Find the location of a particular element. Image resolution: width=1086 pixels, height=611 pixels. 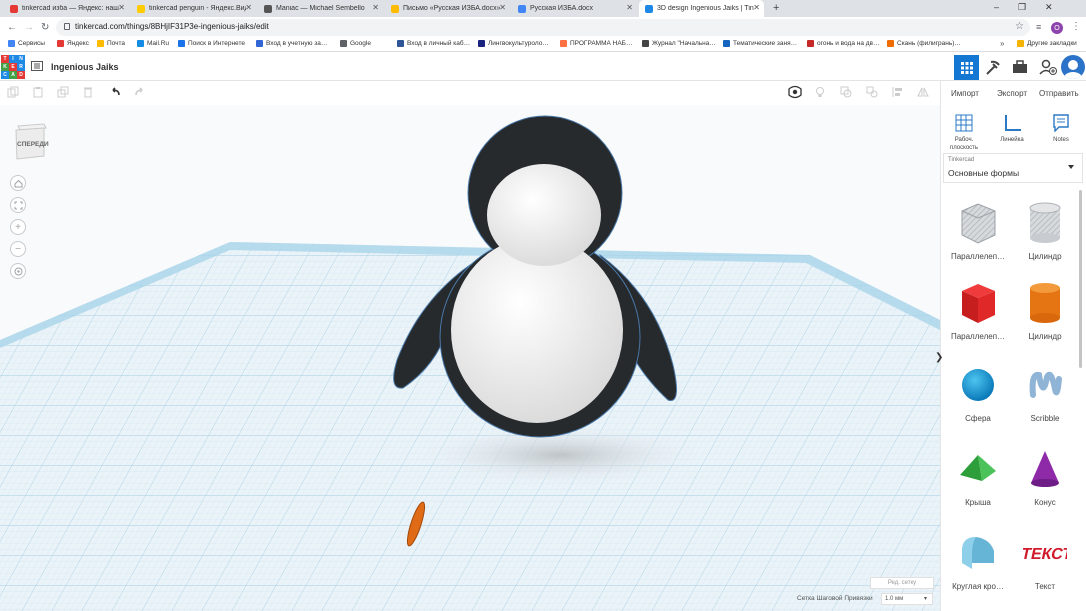

shape-label: Крыша is located at coordinates (978, 502).